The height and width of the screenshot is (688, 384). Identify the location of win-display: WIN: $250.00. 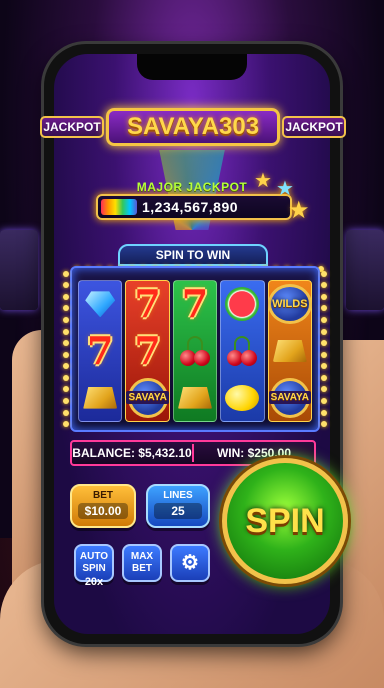
(254, 453).